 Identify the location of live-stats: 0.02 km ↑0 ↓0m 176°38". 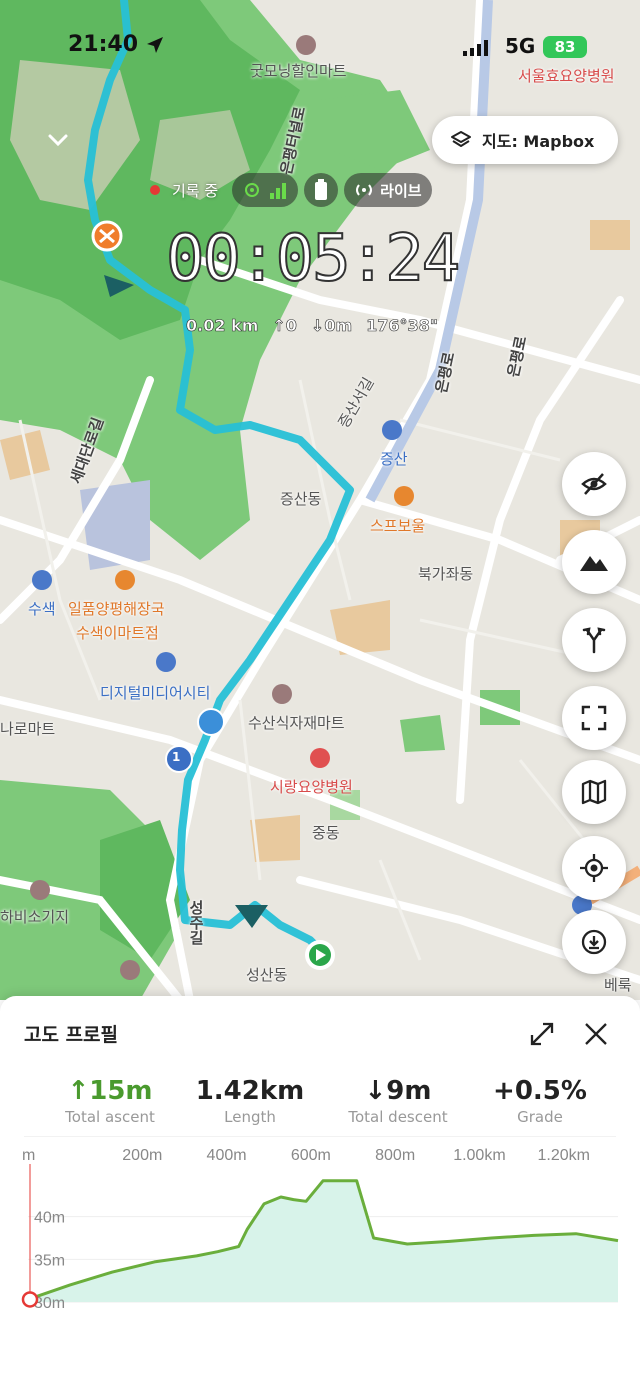
(312, 326).